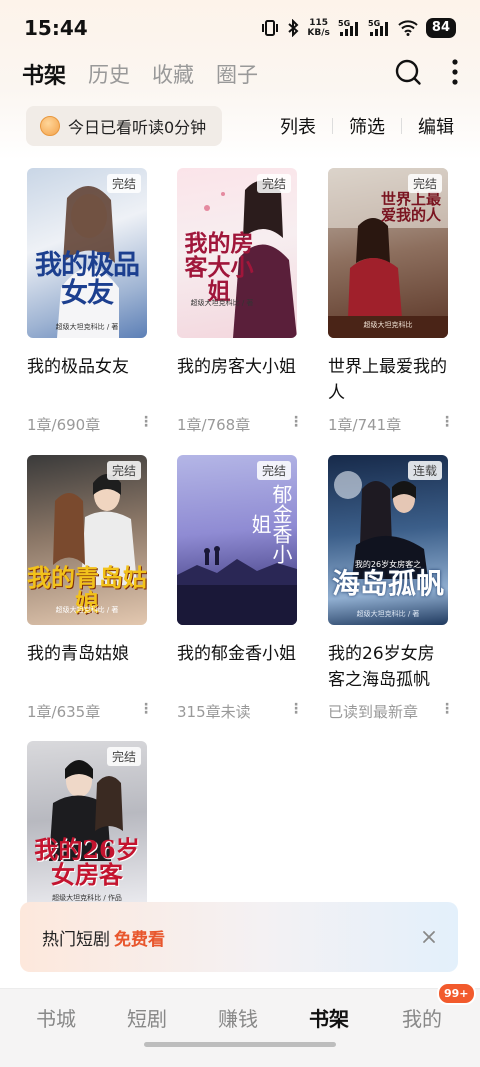  What do you see at coordinates (137, 127) in the screenshot?
I see `reading-time-text: 今日已看听读0分钟` at bounding box center [137, 127].